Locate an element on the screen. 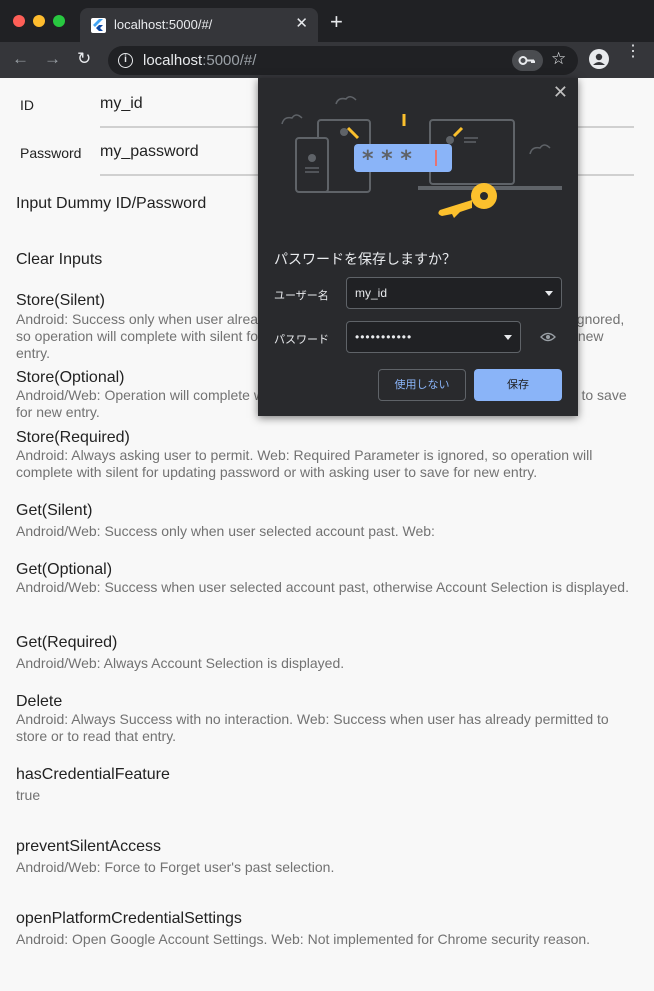 Image resolution: width=654 pixels, height=991 pixels. password-label-dialog: パスワード is located at coordinates (301, 340).